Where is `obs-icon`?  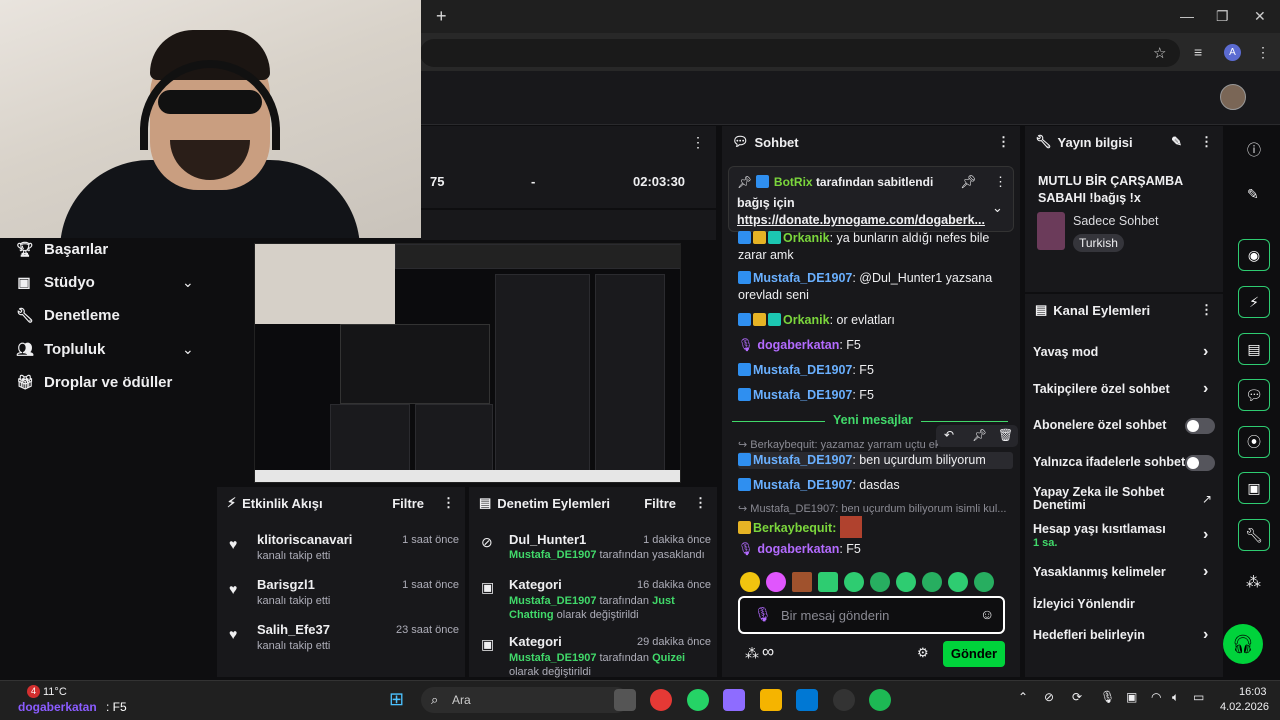 obs-icon is located at coordinates (844, 700).